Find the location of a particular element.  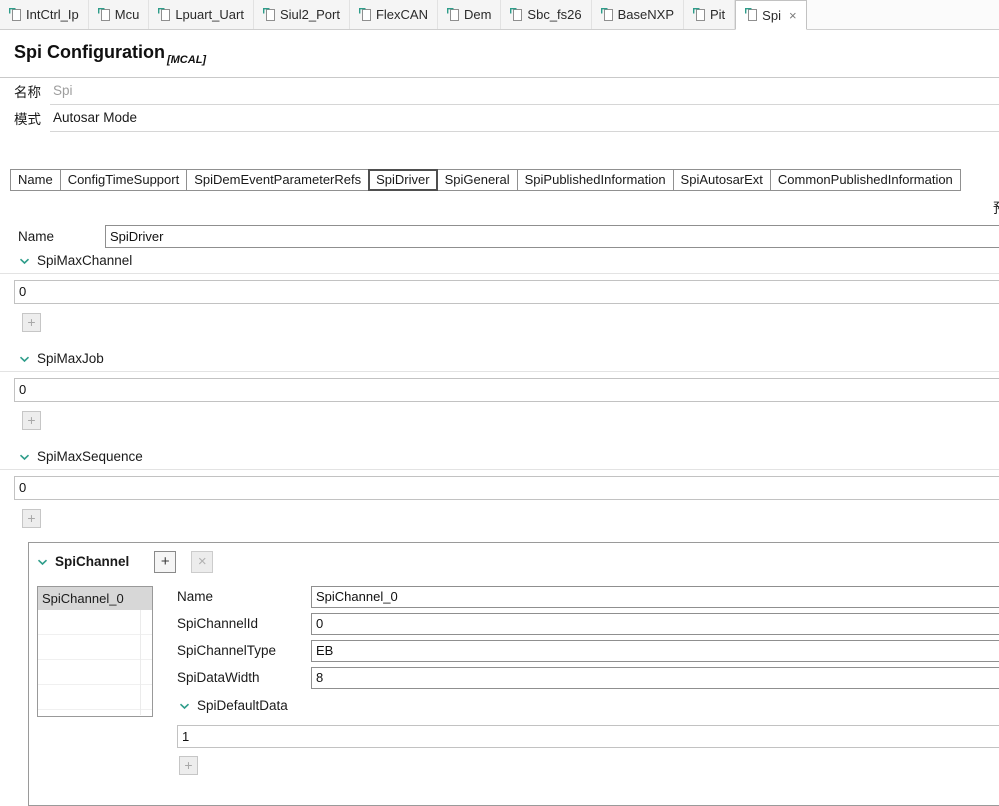

editor-tab-label: IntCtrl_Ip is located at coordinates (52, 14).